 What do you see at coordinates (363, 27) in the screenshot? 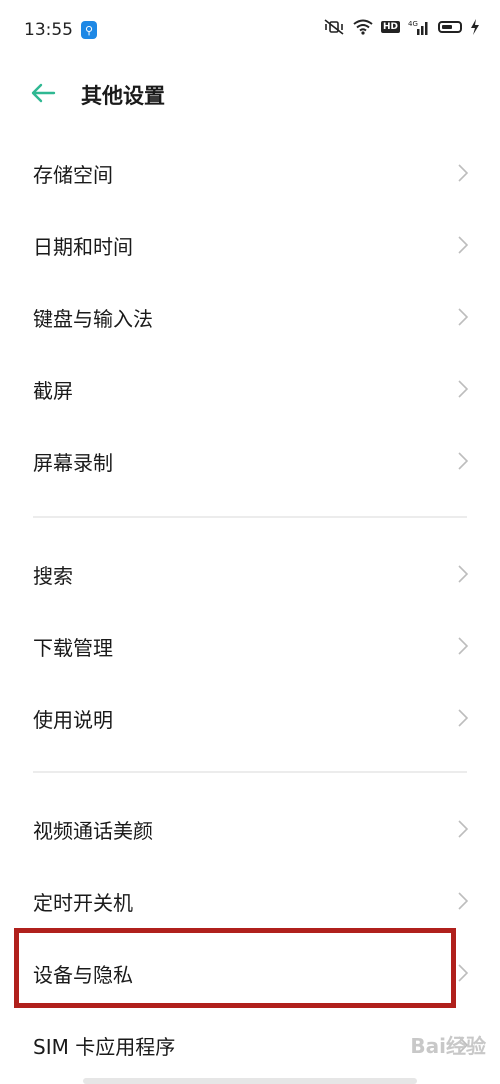
I see `wifi-icon` at bounding box center [363, 27].